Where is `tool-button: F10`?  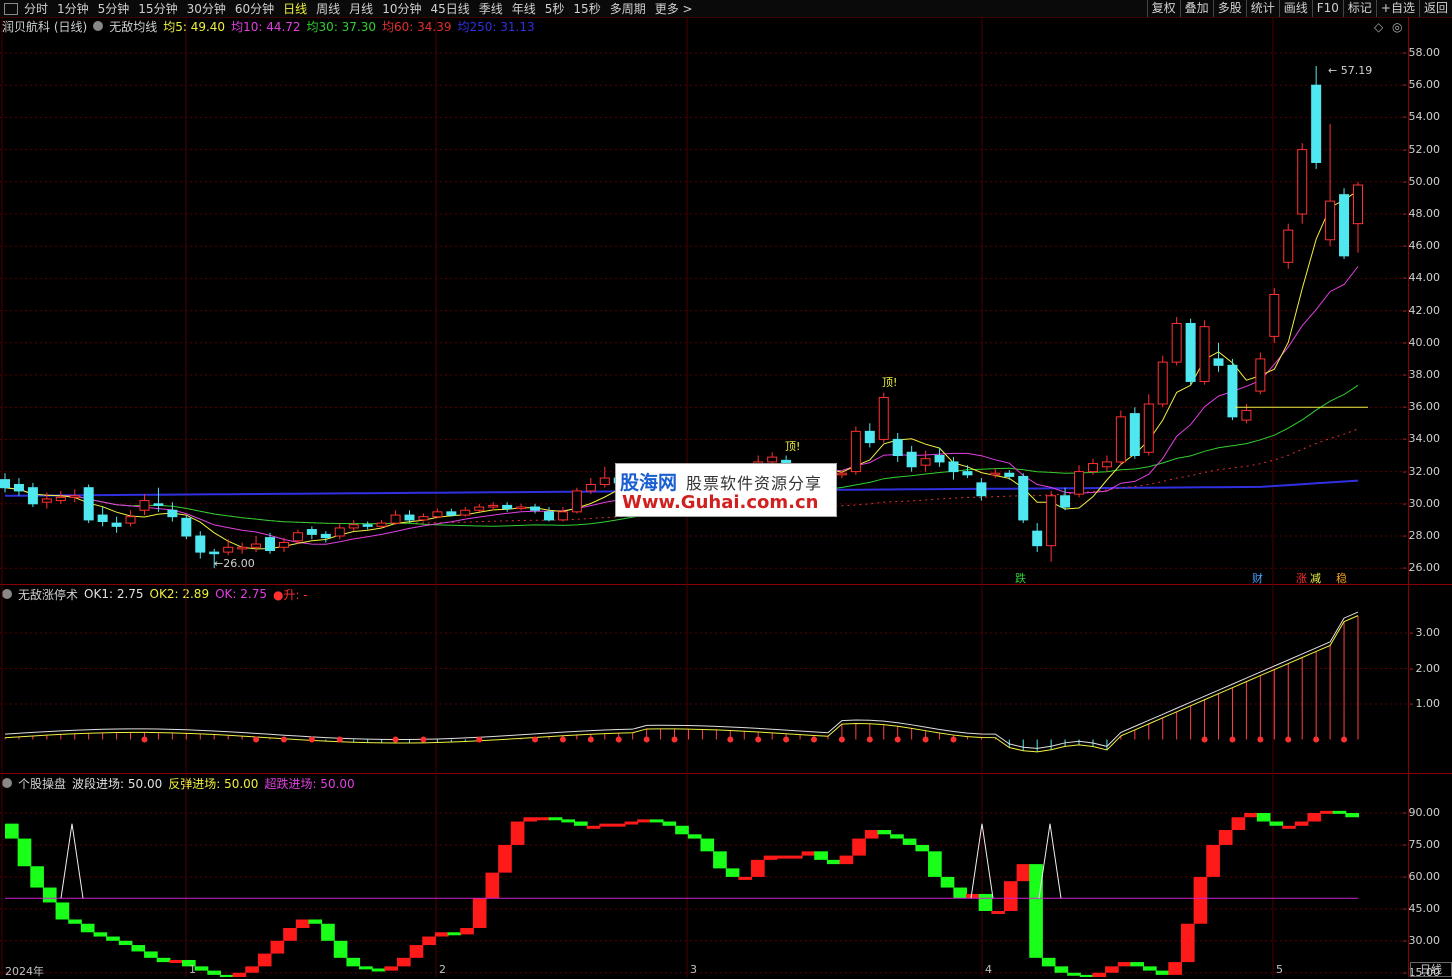
tool-button: F10 is located at coordinates (1327, 8).